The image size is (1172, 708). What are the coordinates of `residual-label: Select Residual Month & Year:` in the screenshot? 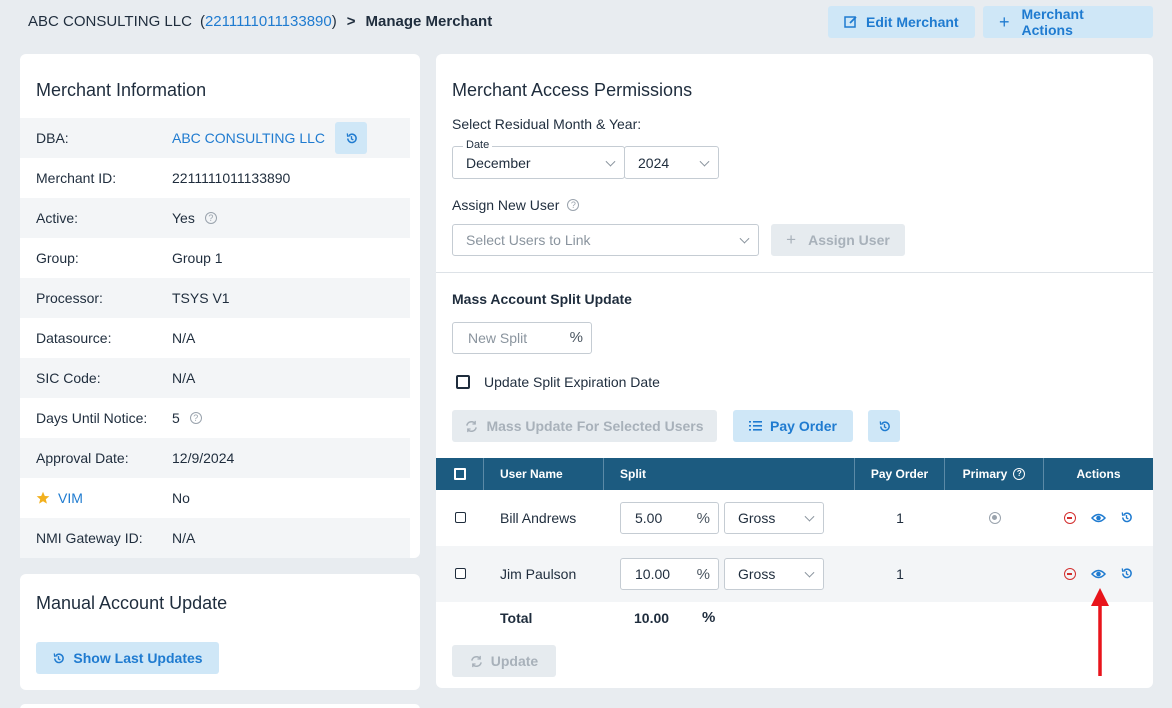 It's located at (547, 124).